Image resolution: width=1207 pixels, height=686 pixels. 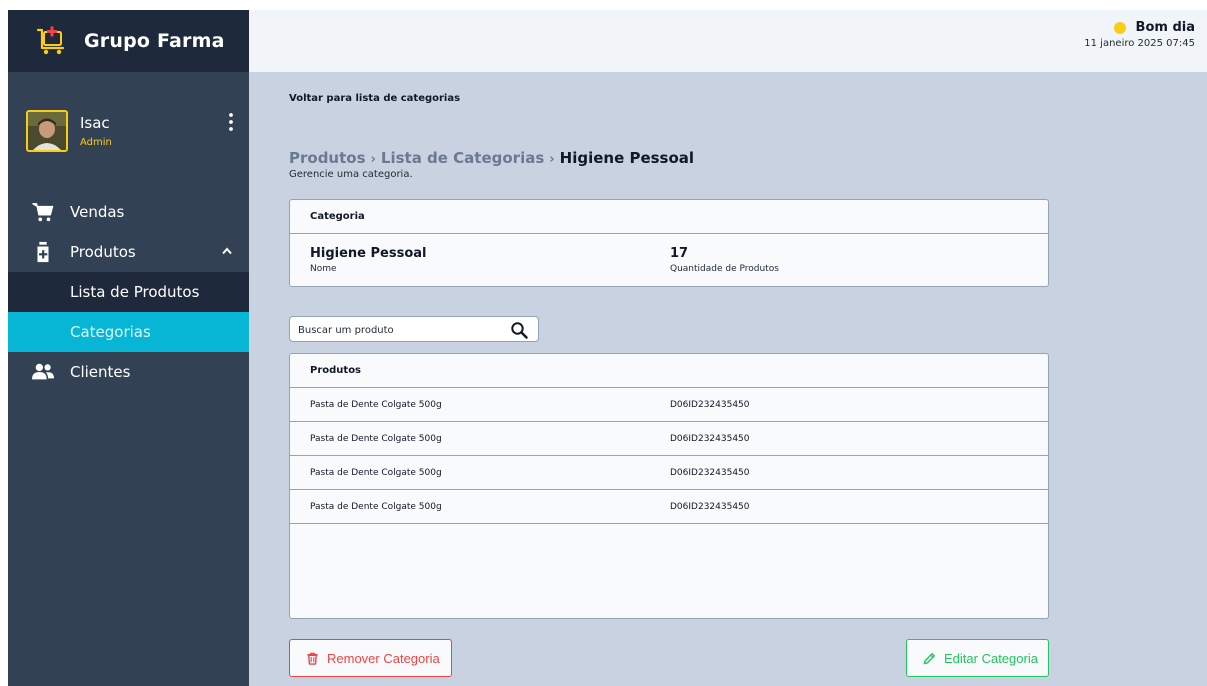 I want to click on brand: Grupo Farma, so click(x=128, y=41).